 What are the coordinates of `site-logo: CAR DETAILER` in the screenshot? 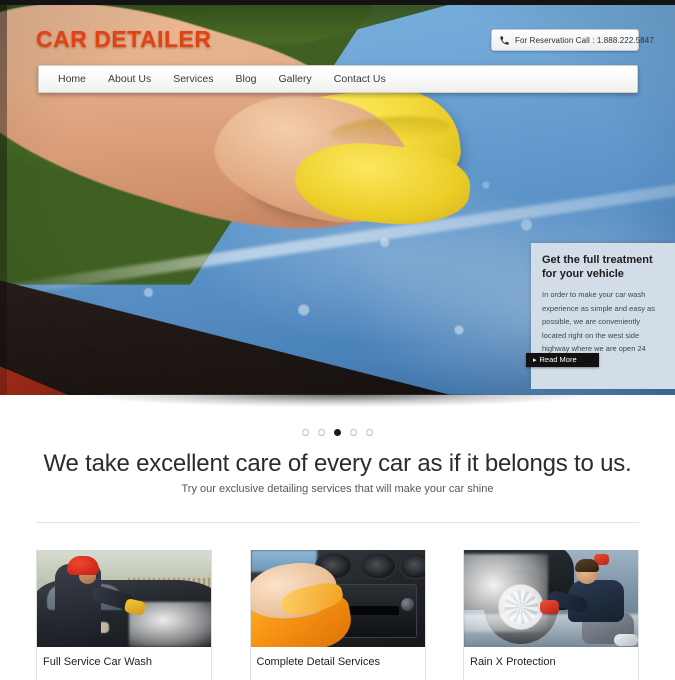 It's located at (124, 39).